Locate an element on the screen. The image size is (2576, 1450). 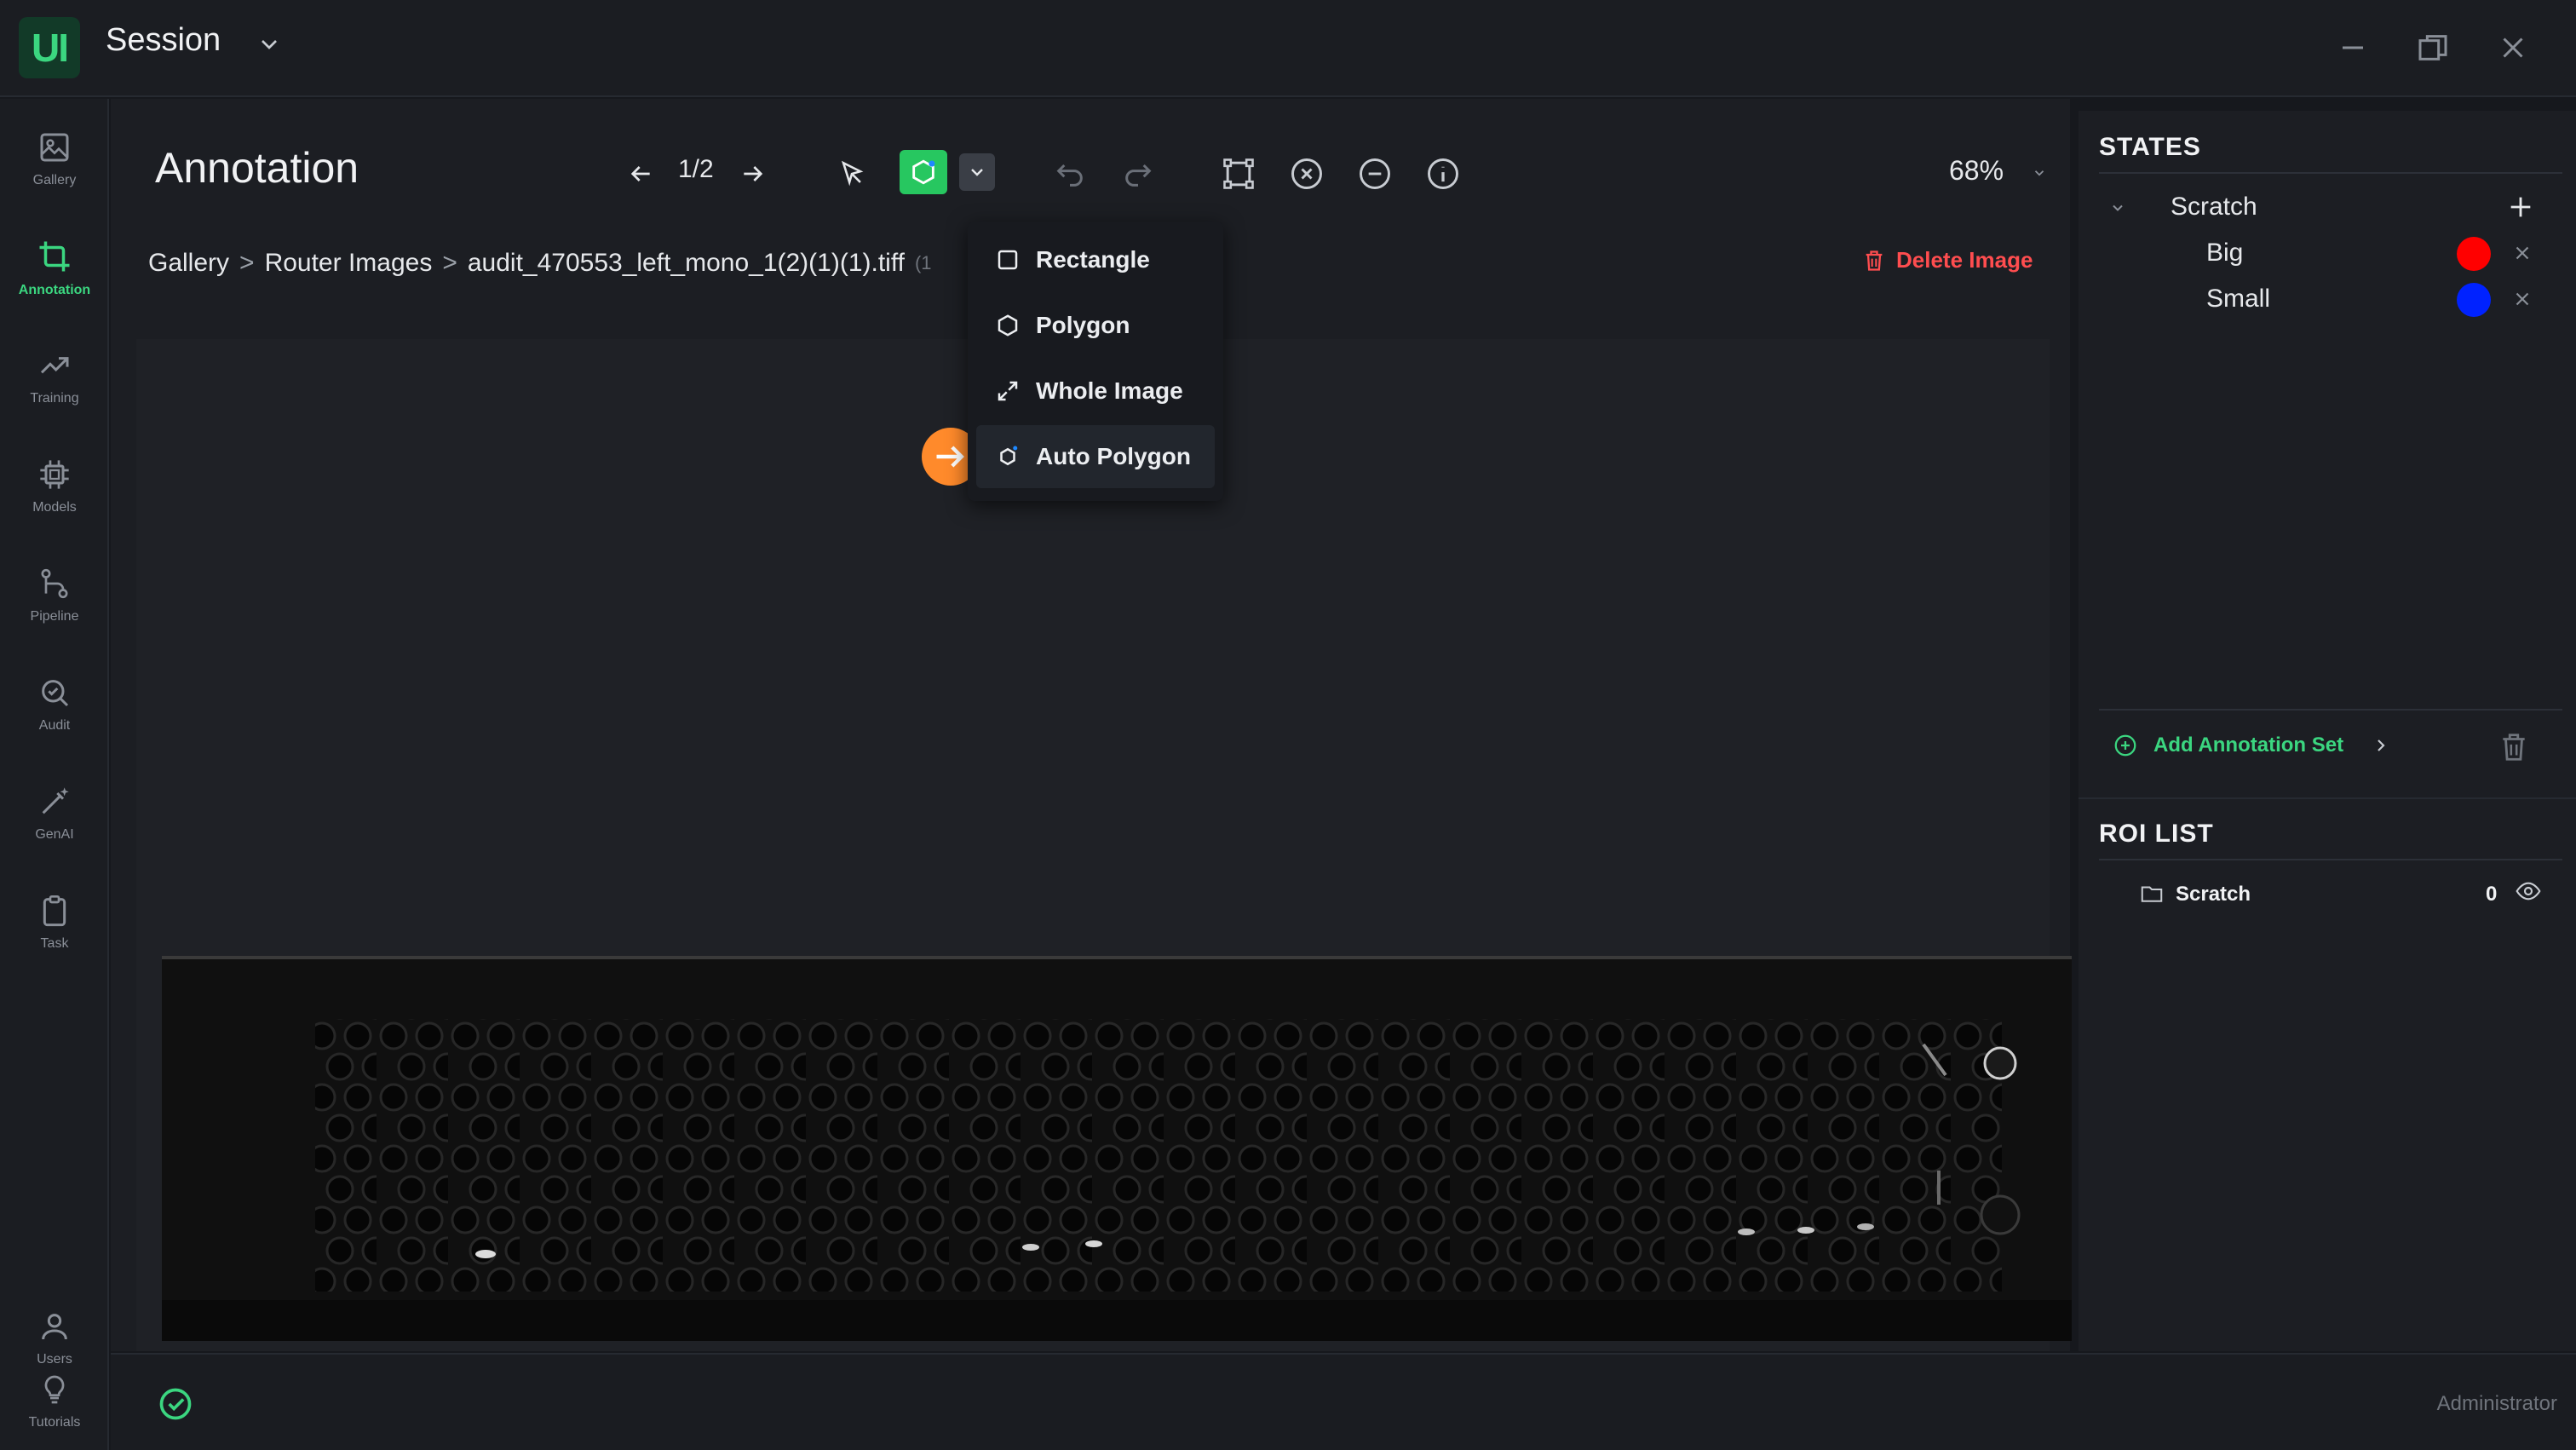
nav-label: Annotation is located at coordinates (55, 290).